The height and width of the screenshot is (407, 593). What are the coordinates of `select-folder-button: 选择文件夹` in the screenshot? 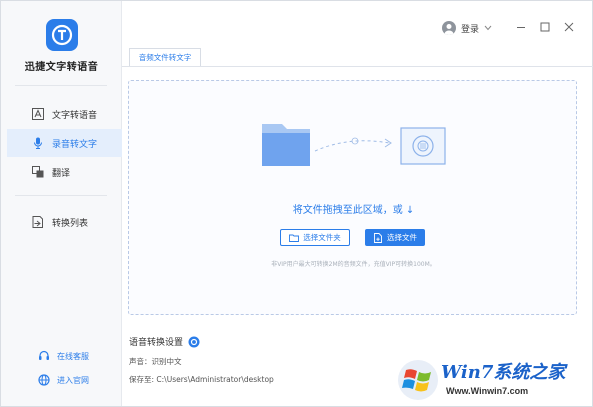 It's located at (315, 237).